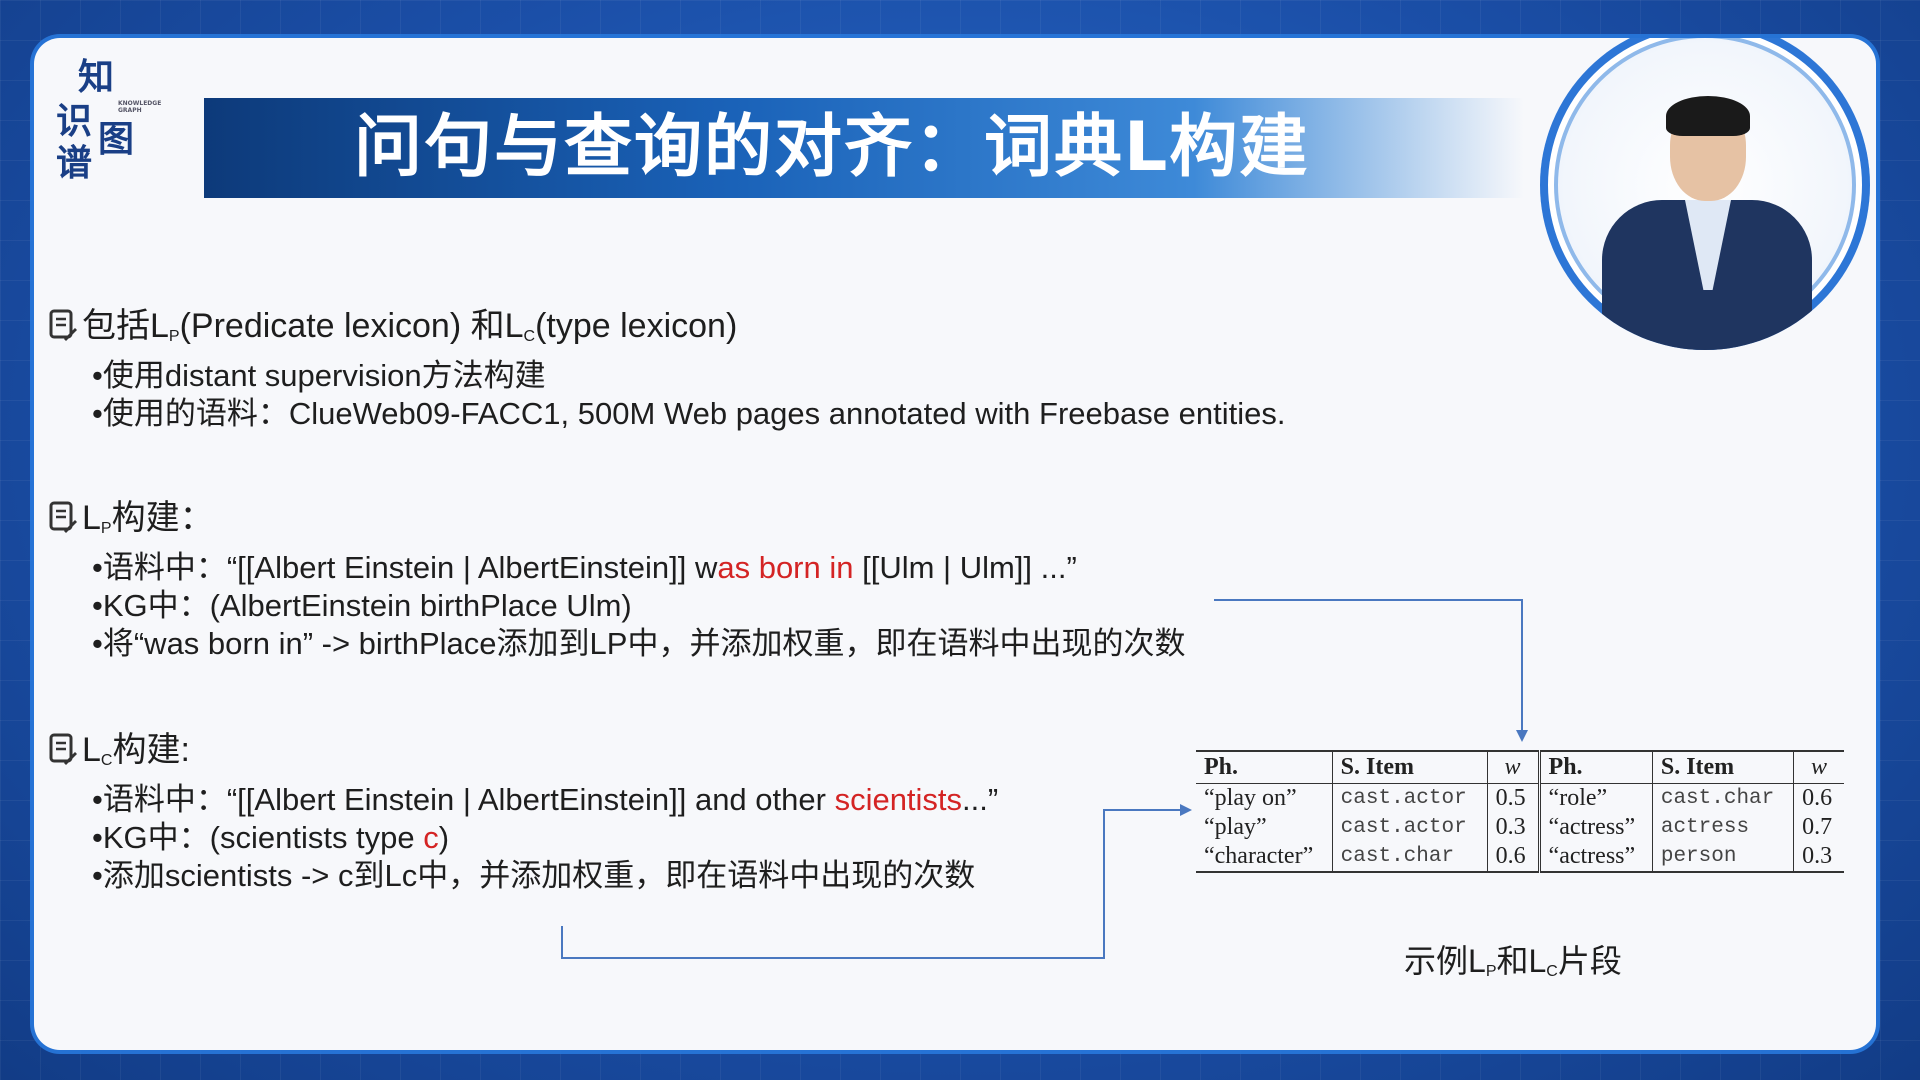 The image size is (1920, 1080). I want to click on caption-part: 示例L, so click(1445, 961).